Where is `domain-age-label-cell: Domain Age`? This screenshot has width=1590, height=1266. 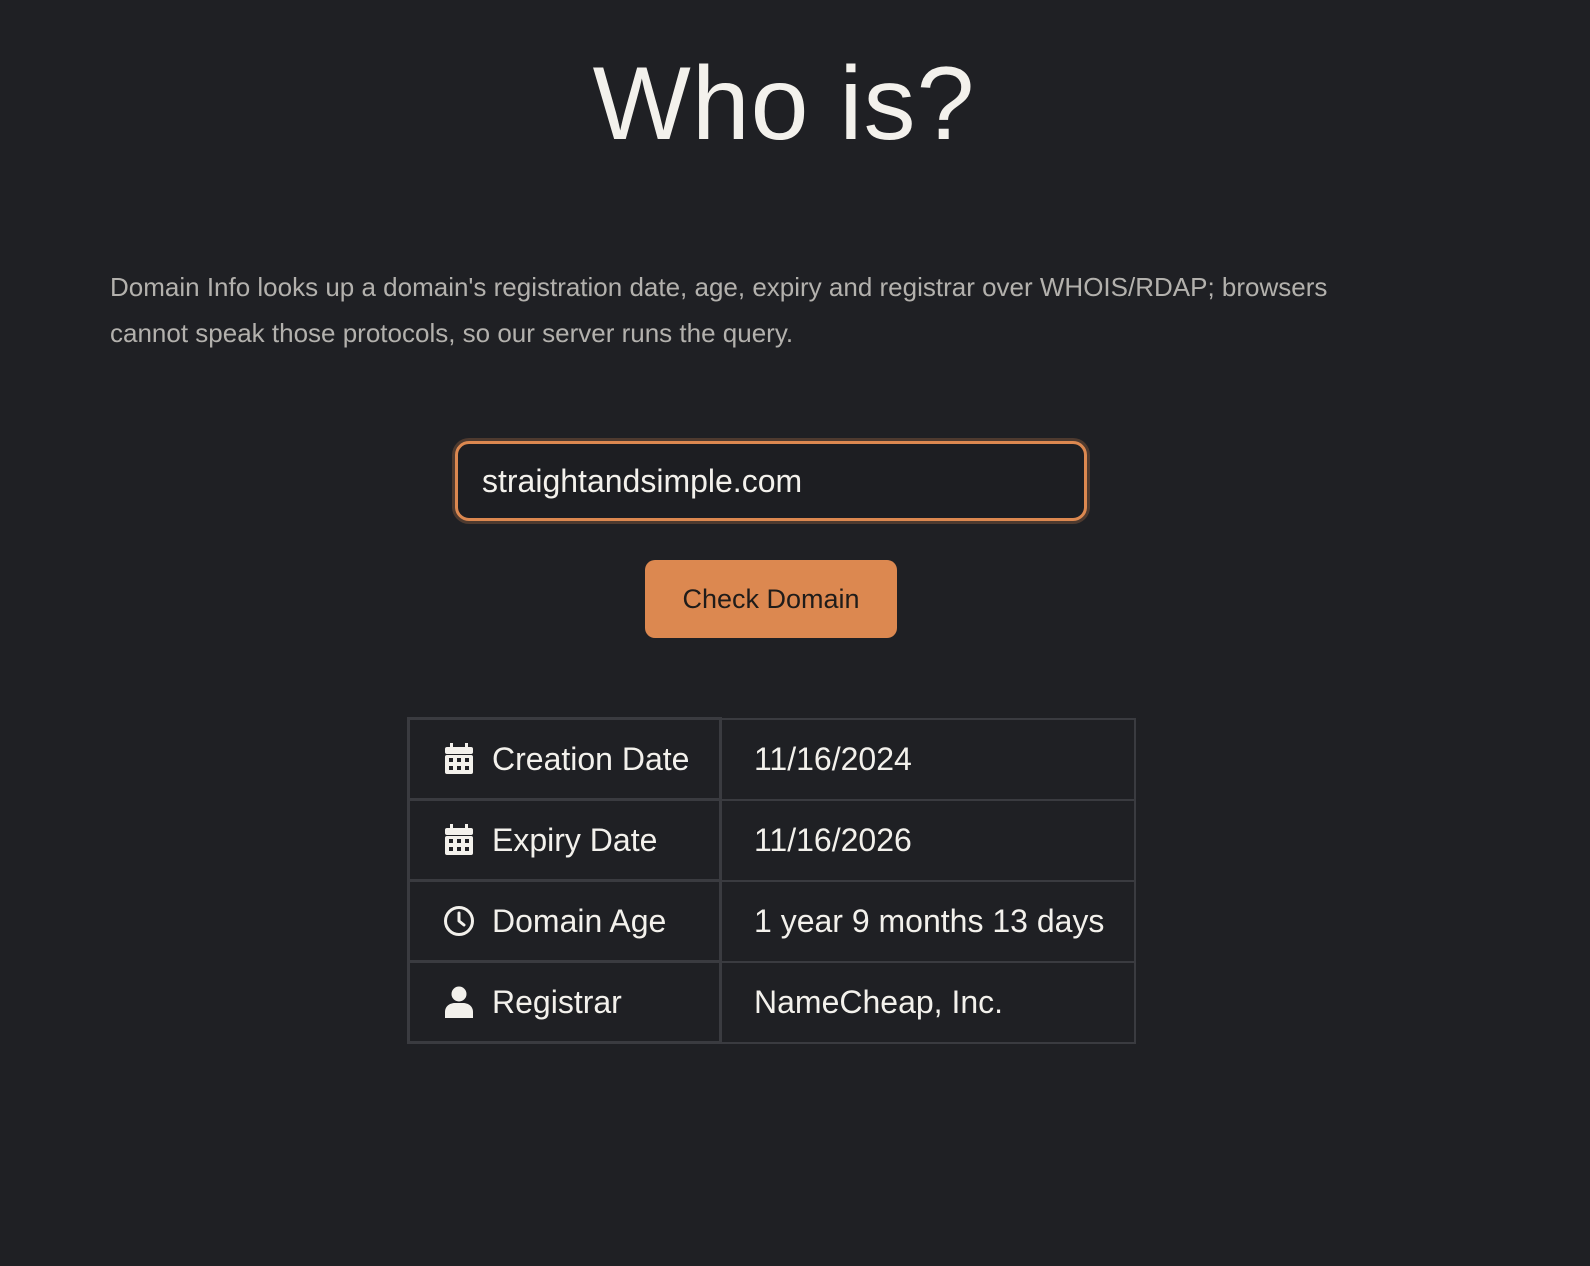 domain-age-label-cell: Domain Age is located at coordinates (564, 921).